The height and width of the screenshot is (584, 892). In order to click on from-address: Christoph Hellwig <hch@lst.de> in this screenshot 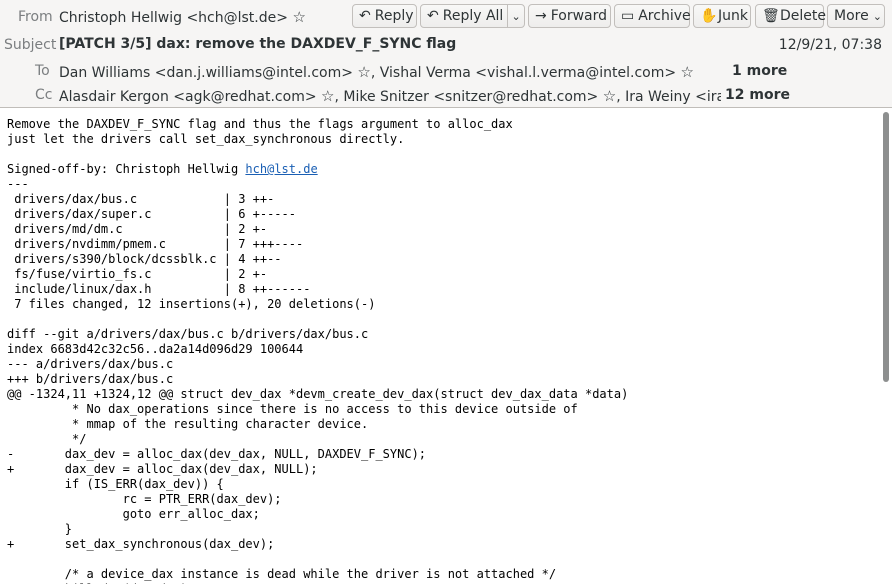, I will do `click(173, 18)`.